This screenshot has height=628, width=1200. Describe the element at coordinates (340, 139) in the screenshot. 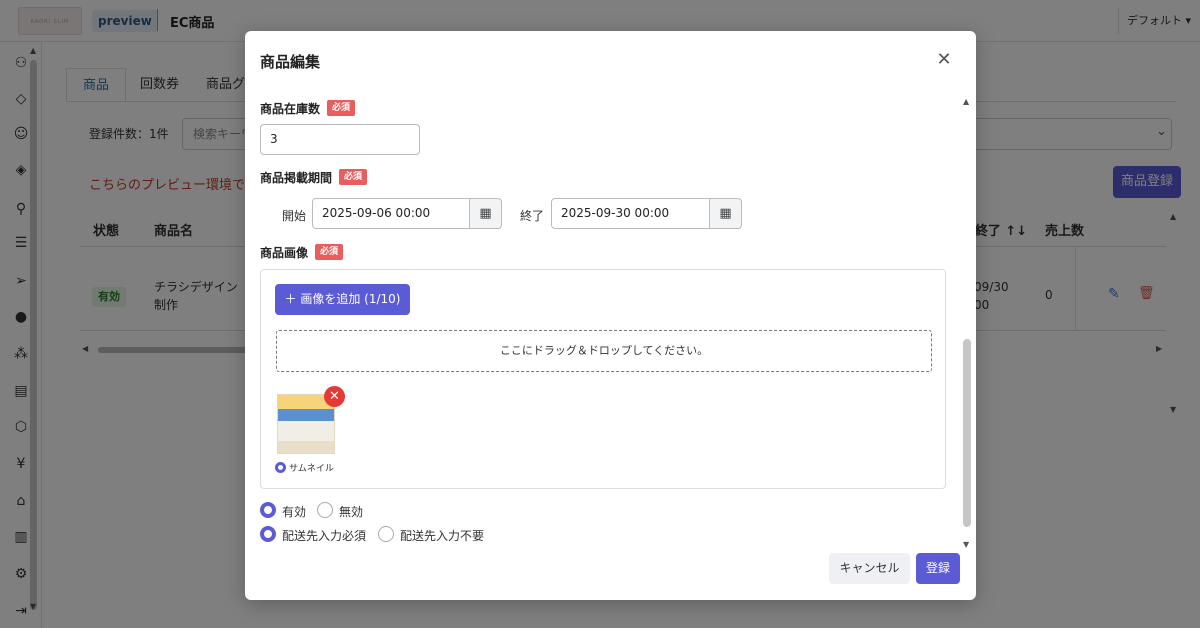

I see `stock-input: 3` at that location.